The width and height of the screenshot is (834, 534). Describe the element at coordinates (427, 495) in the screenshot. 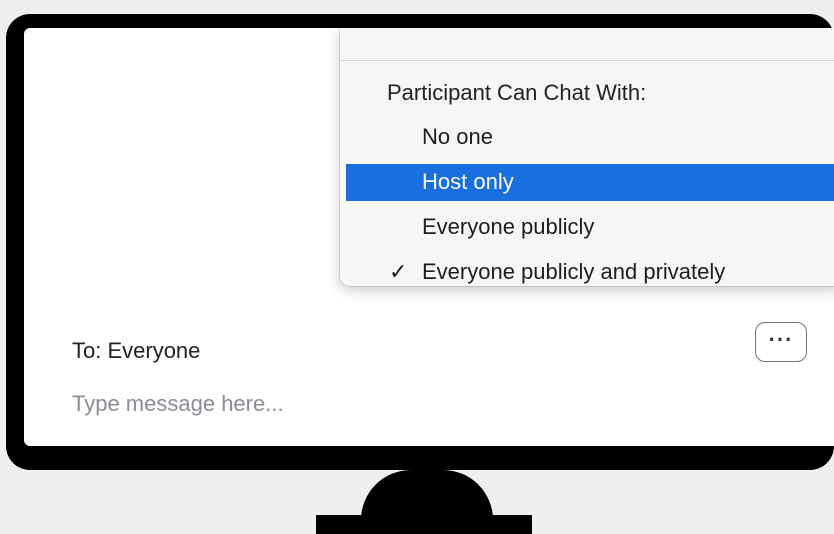

I see `monitor-stand-neck` at that location.